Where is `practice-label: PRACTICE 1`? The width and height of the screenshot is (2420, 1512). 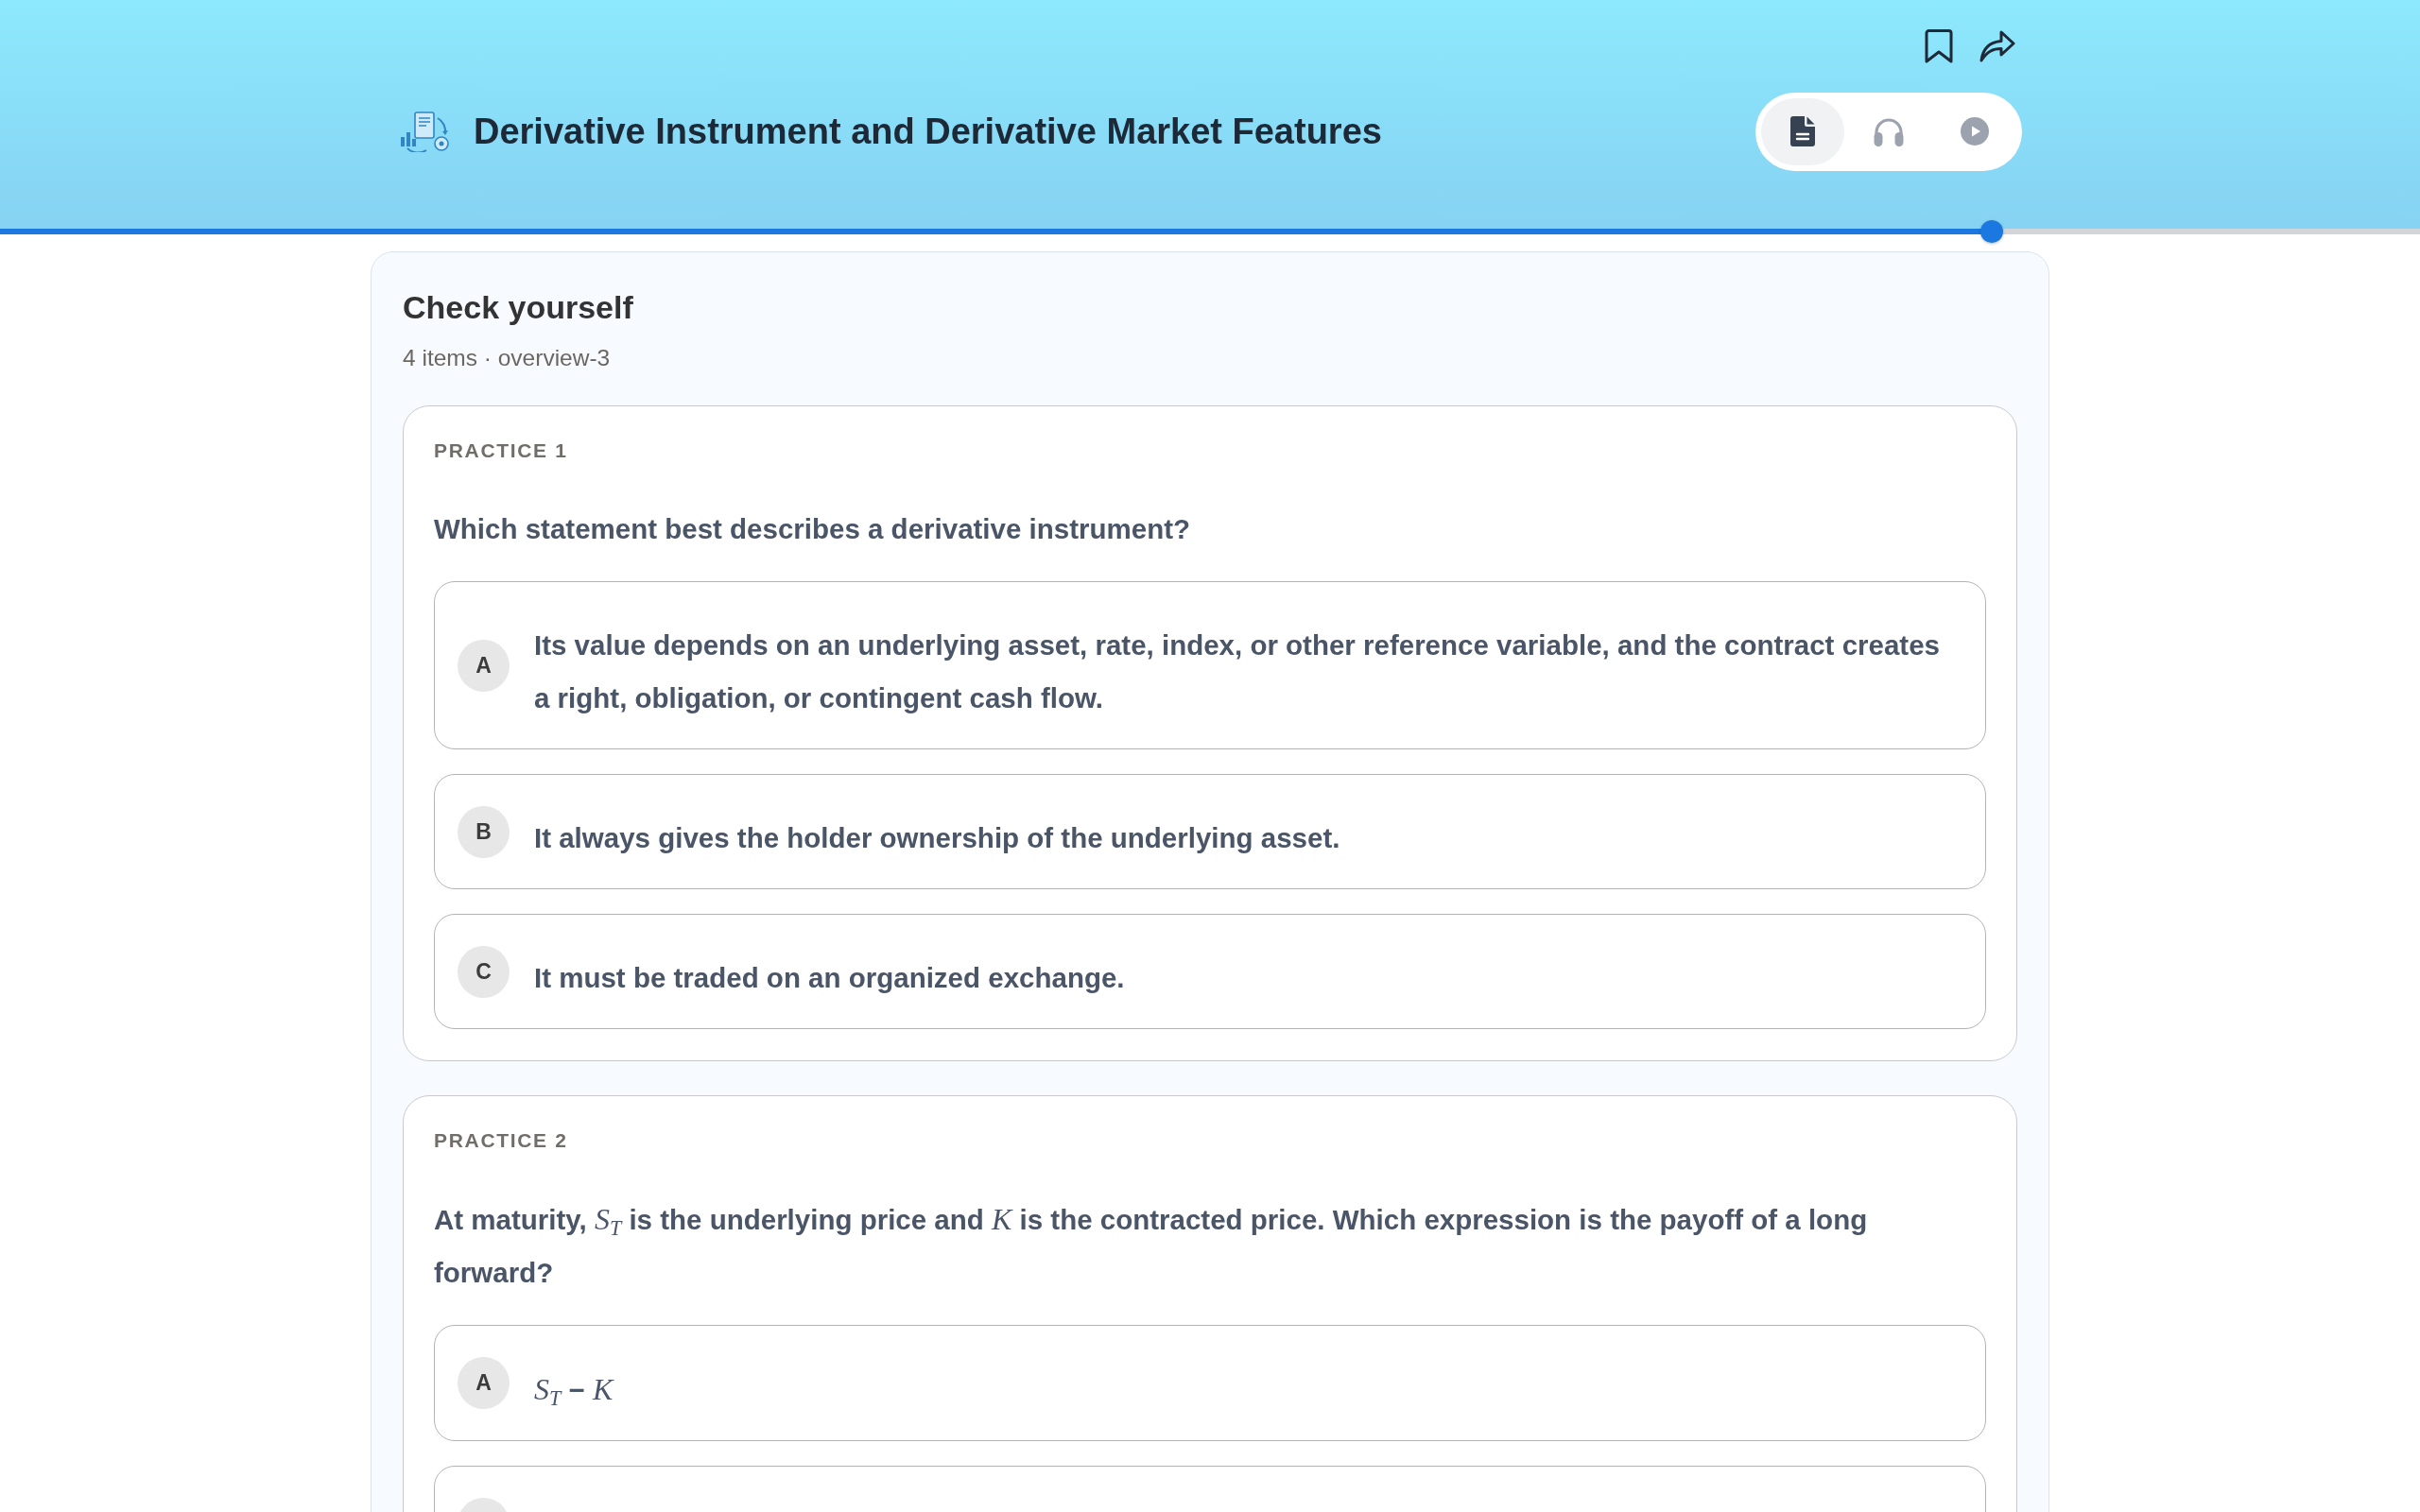
practice-label: PRACTICE 1 is located at coordinates (501, 450).